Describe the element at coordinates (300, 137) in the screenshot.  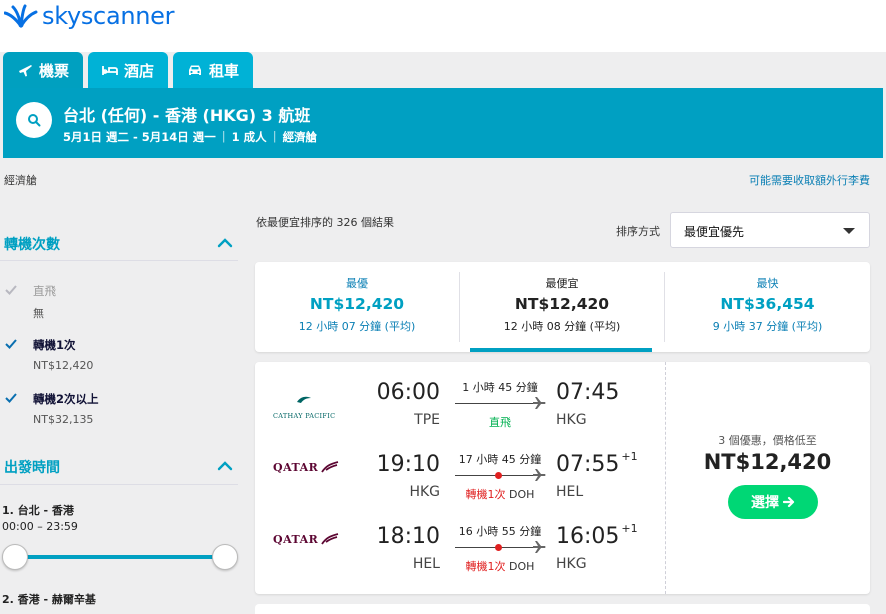
I see `cabin-class: 經濟艙` at that location.